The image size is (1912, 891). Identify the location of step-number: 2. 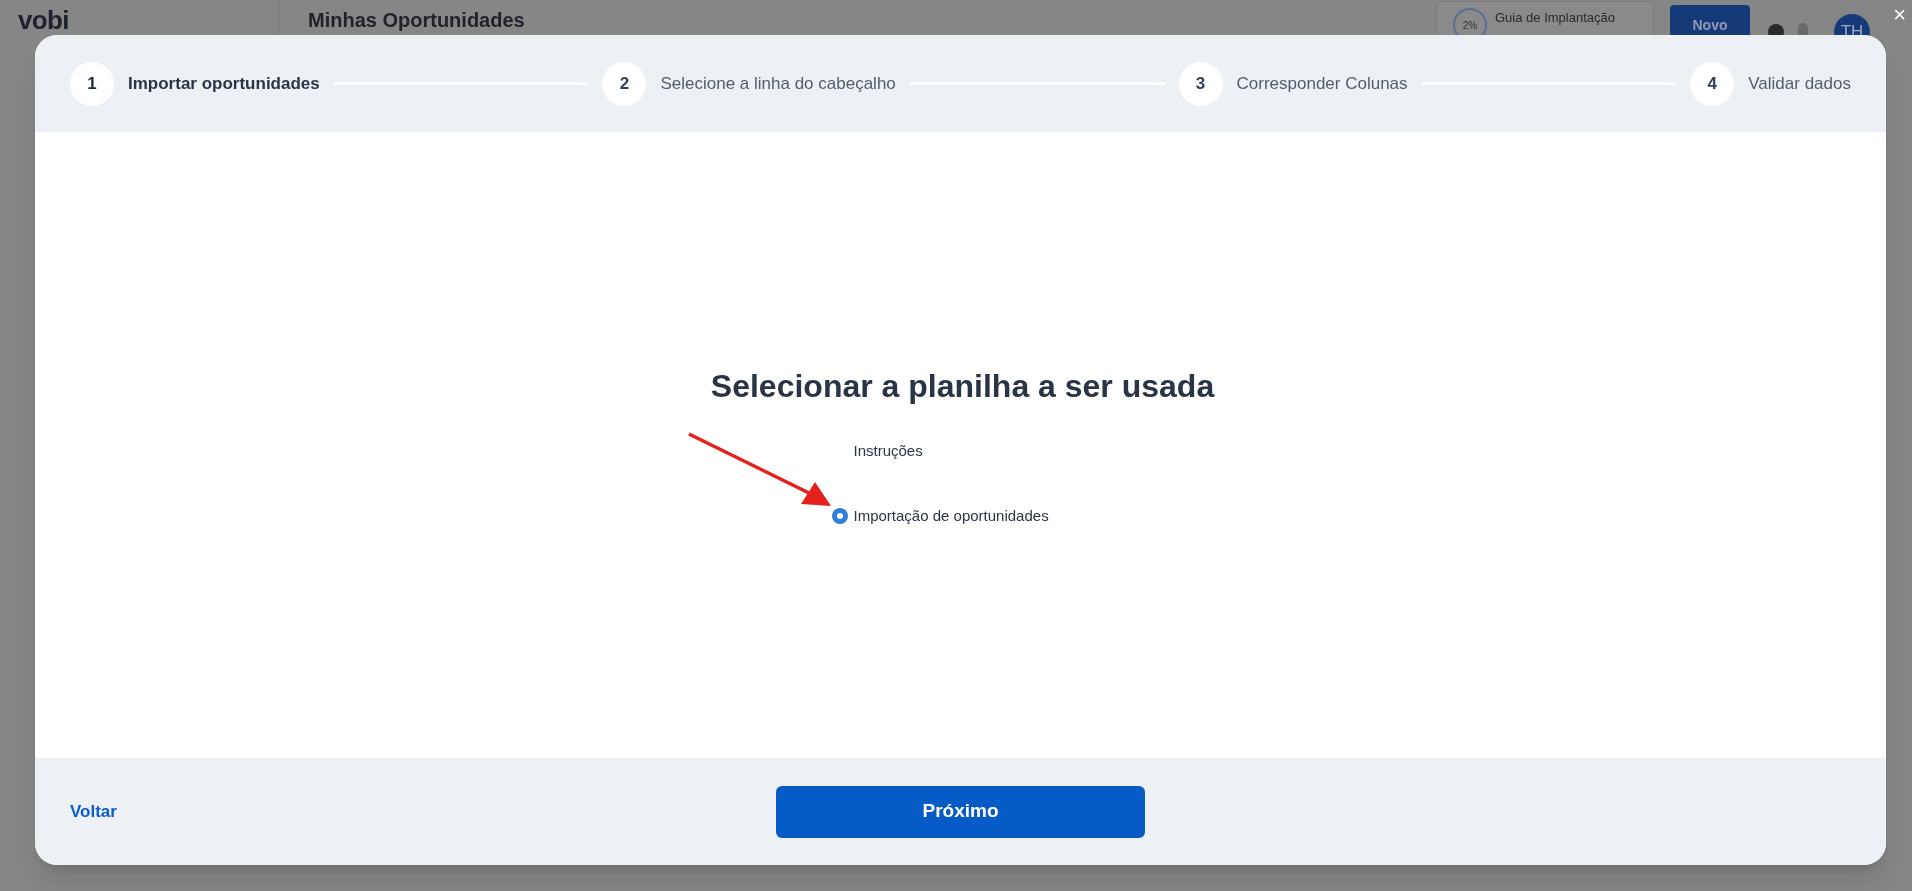
(624, 83).